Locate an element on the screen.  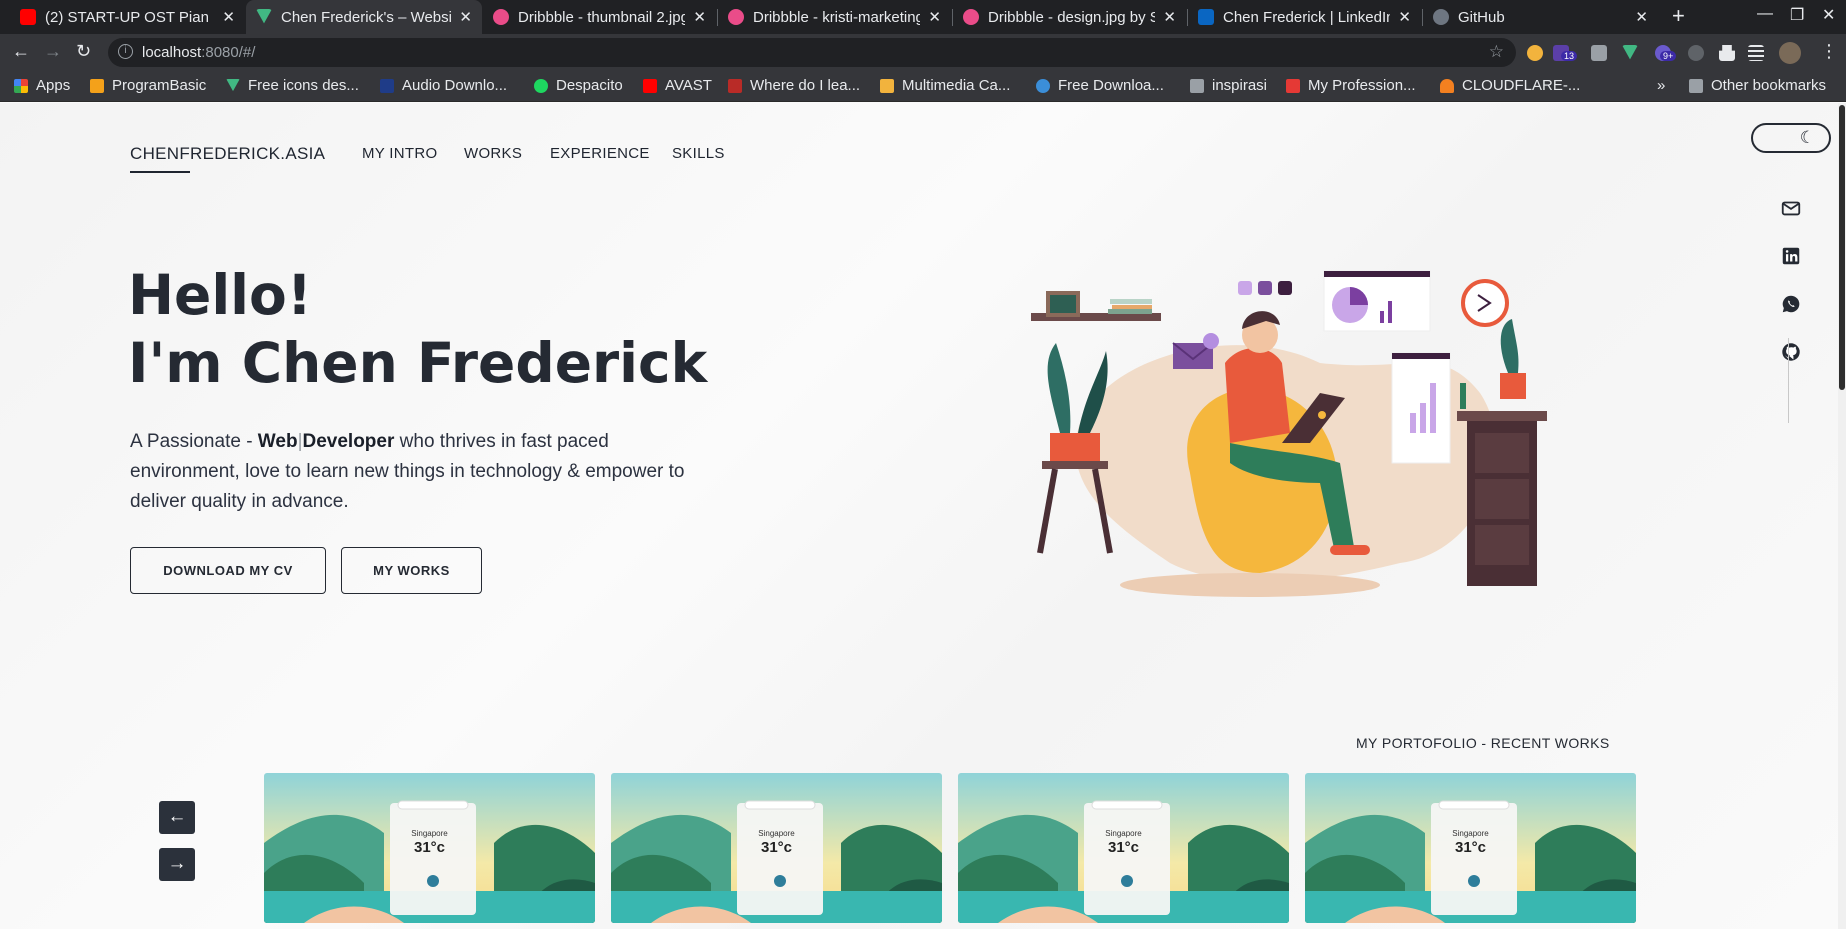
card-city: Singapore is located at coordinates (776, 833).